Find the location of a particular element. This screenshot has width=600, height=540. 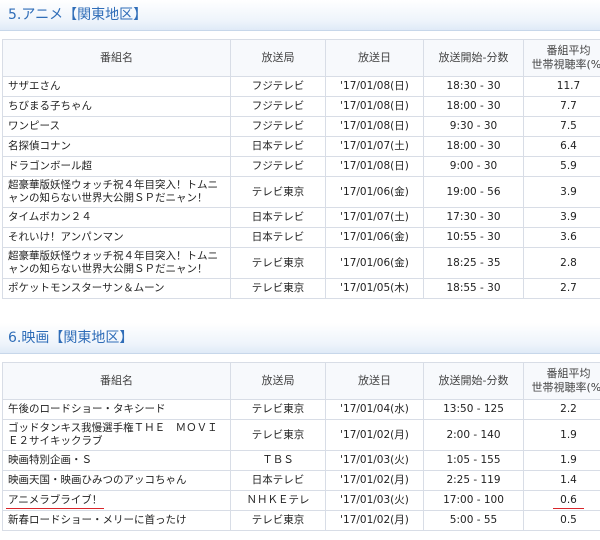

start-duration-cell-text: 17:00 - 100 is located at coordinates (473, 500).